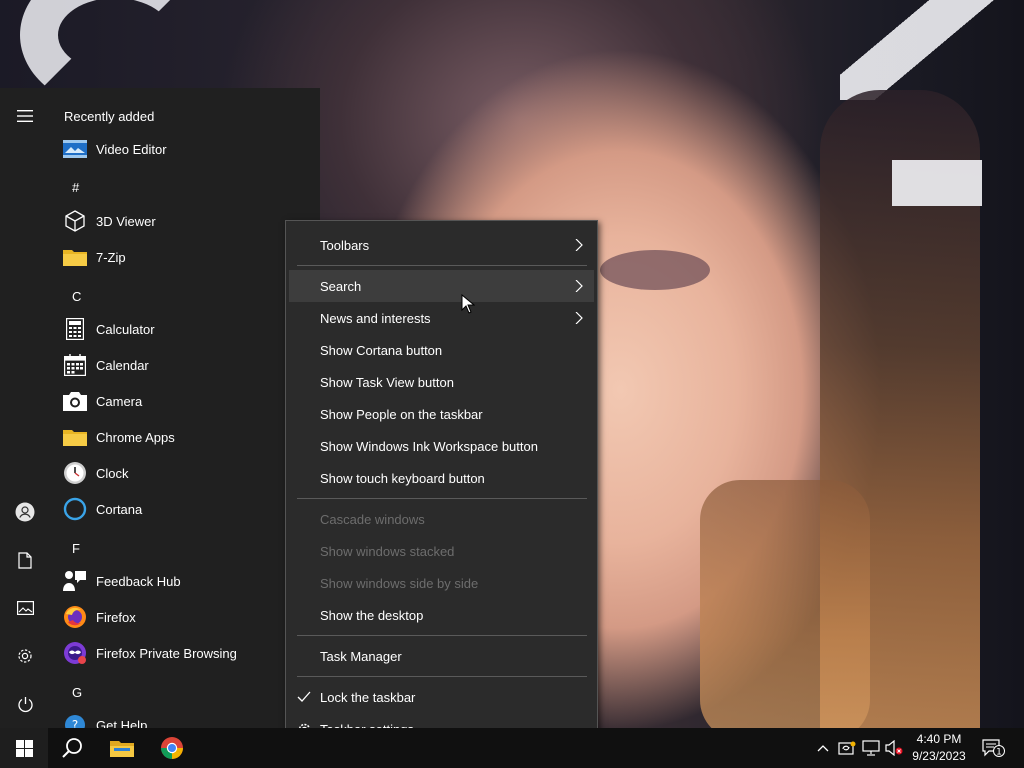  What do you see at coordinates (119, 509) in the screenshot?
I see `app-label: Cortana` at bounding box center [119, 509].